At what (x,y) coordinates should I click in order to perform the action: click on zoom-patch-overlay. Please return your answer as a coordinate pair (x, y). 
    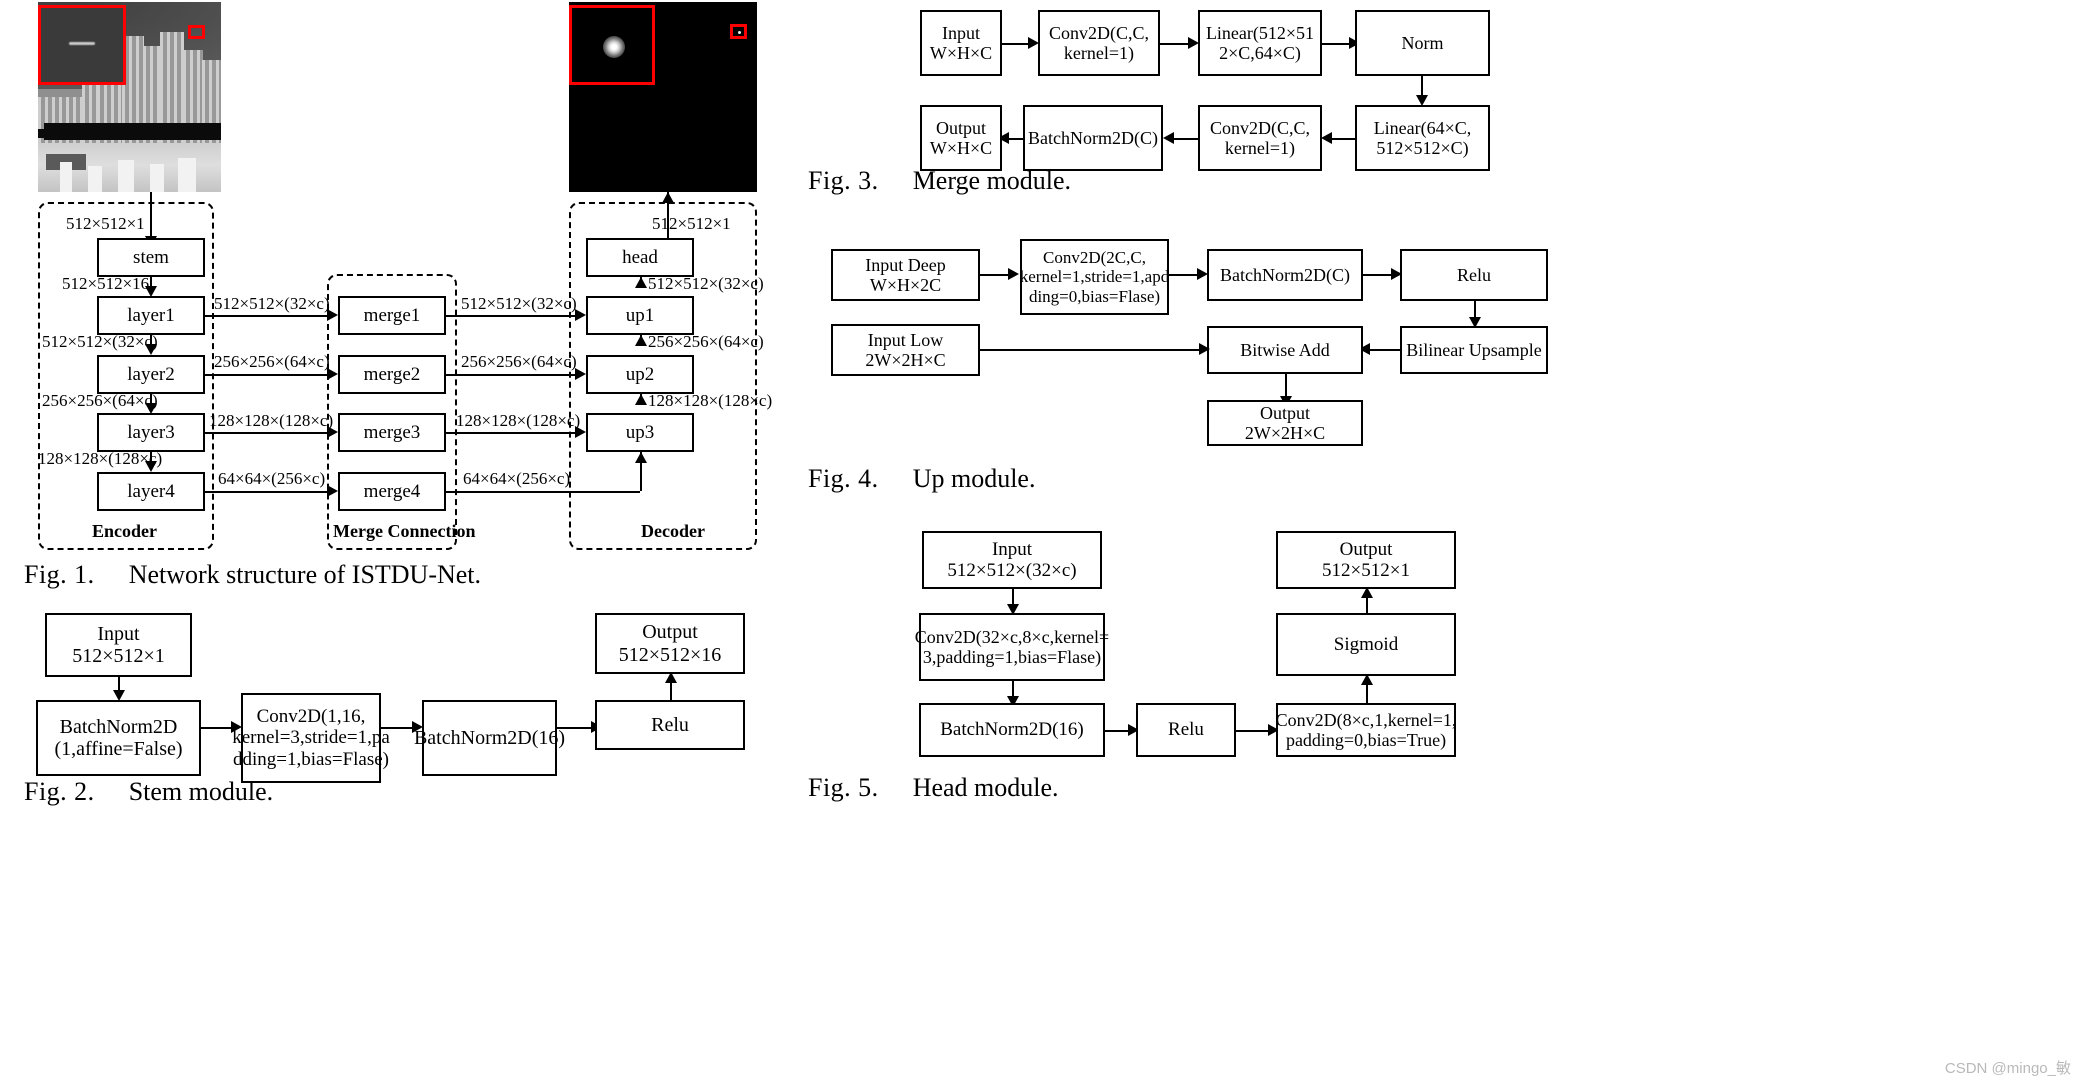
    Looking at the image, I should click on (82, 45).